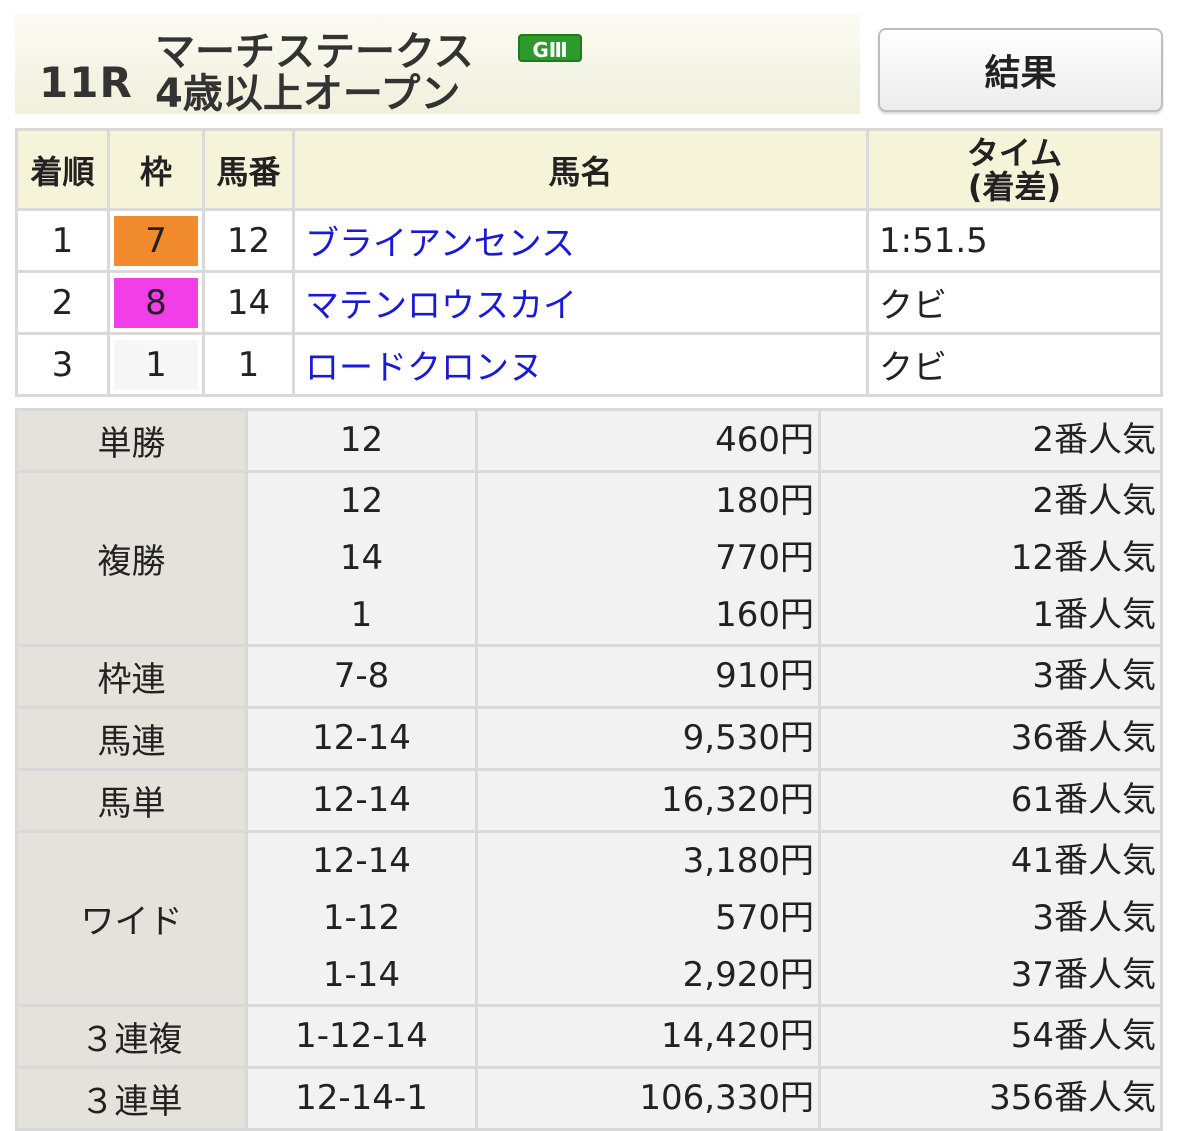  I want to click on horse-number-cell: 12, so click(248, 240).